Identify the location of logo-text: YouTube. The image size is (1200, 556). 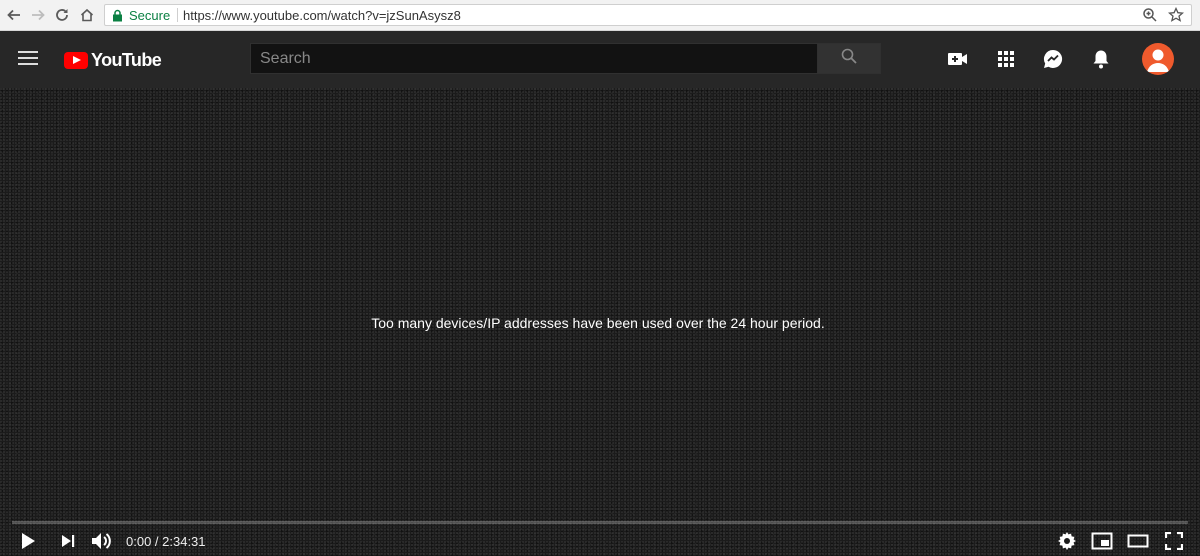
(126, 59).